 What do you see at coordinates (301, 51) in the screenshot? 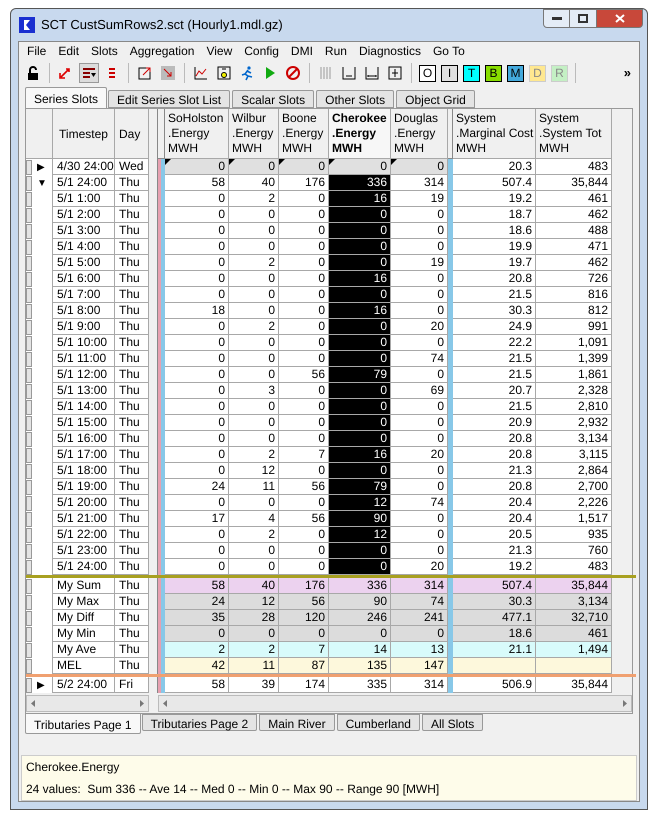
I see `menu-item: DMI` at bounding box center [301, 51].